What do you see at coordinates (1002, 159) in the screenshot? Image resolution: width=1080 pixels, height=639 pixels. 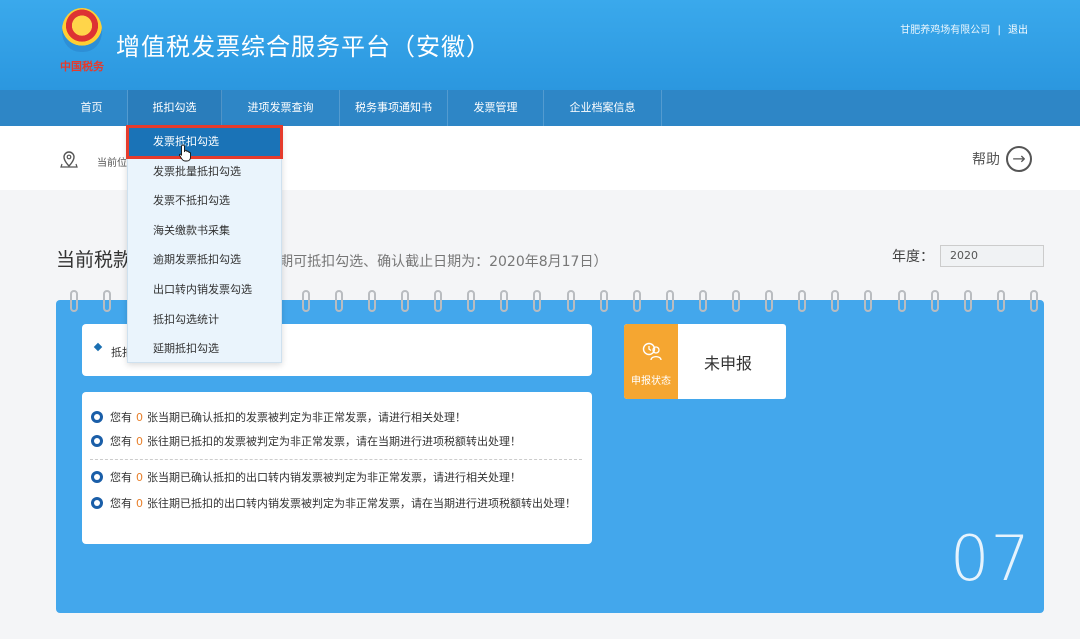 I see `help-button: 帮助 →` at bounding box center [1002, 159].